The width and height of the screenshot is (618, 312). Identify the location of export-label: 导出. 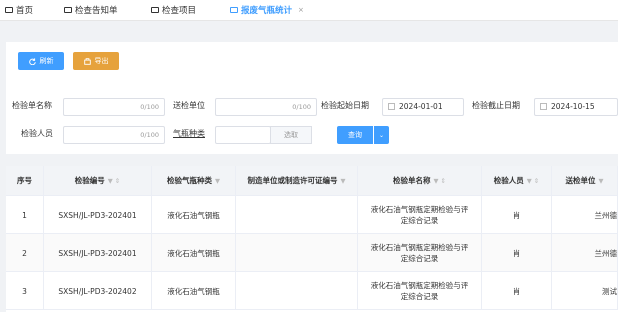
(101, 61).